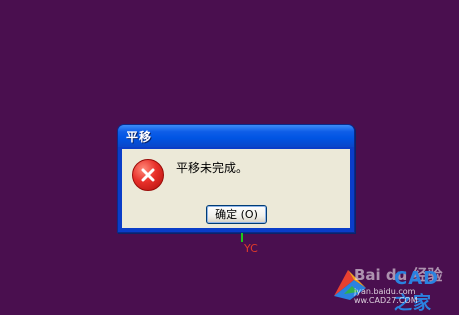 The width and height of the screenshot is (459, 315). What do you see at coordinates (148, 175) in the screenshot?
I see `error-icon` at bounding box center [148, 175].